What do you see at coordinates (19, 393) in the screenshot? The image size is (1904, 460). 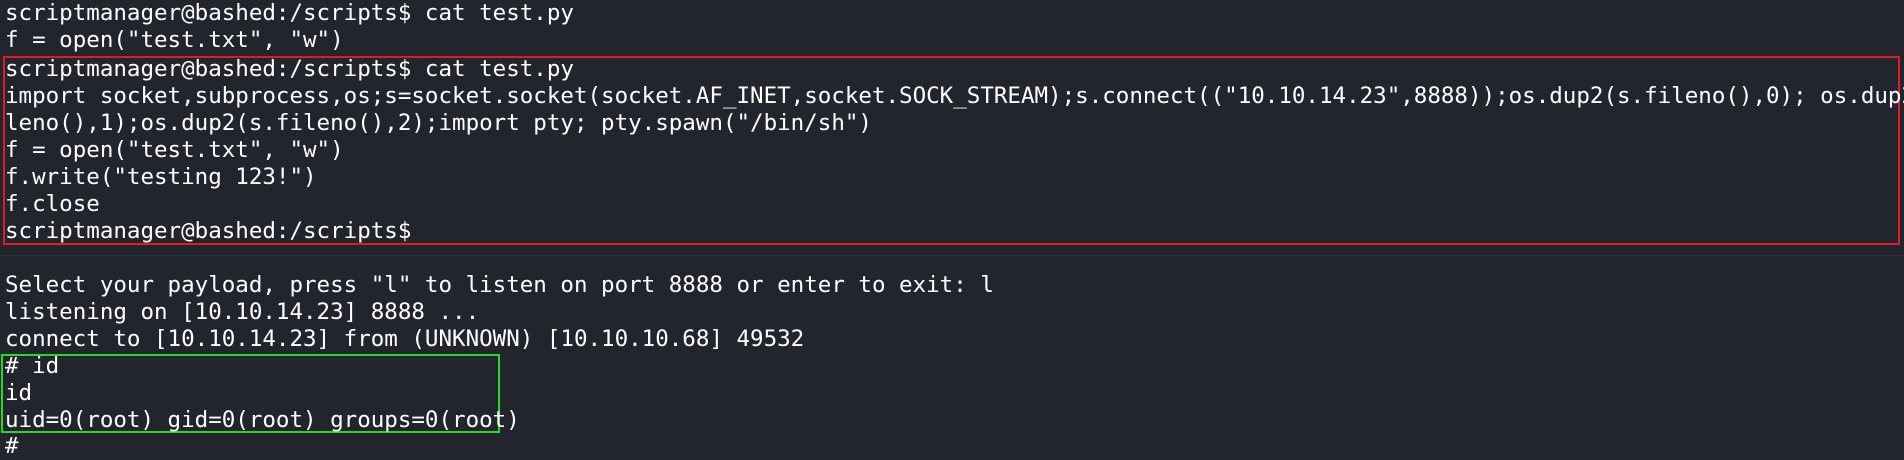 I see `terminal-line: id` at bounding box center [19, 393].